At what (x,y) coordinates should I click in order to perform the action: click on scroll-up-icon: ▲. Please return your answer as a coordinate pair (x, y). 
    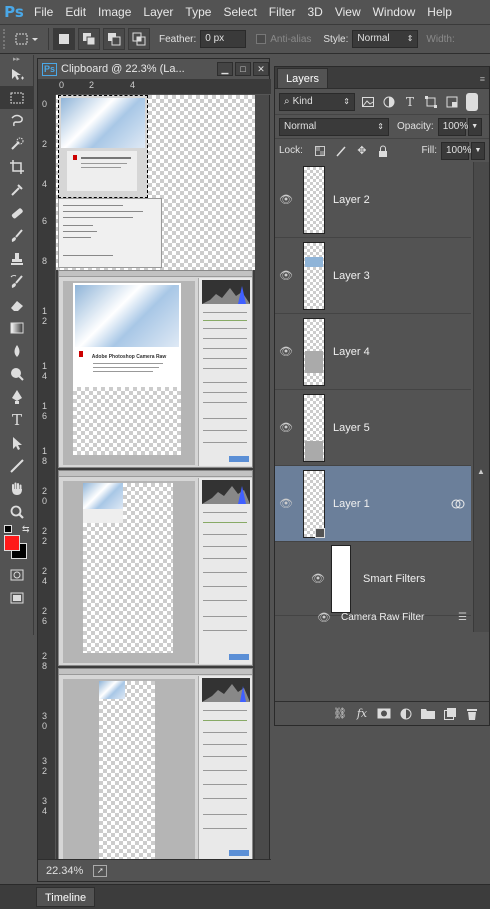
    Looking at the image, I should click on (481, 471).